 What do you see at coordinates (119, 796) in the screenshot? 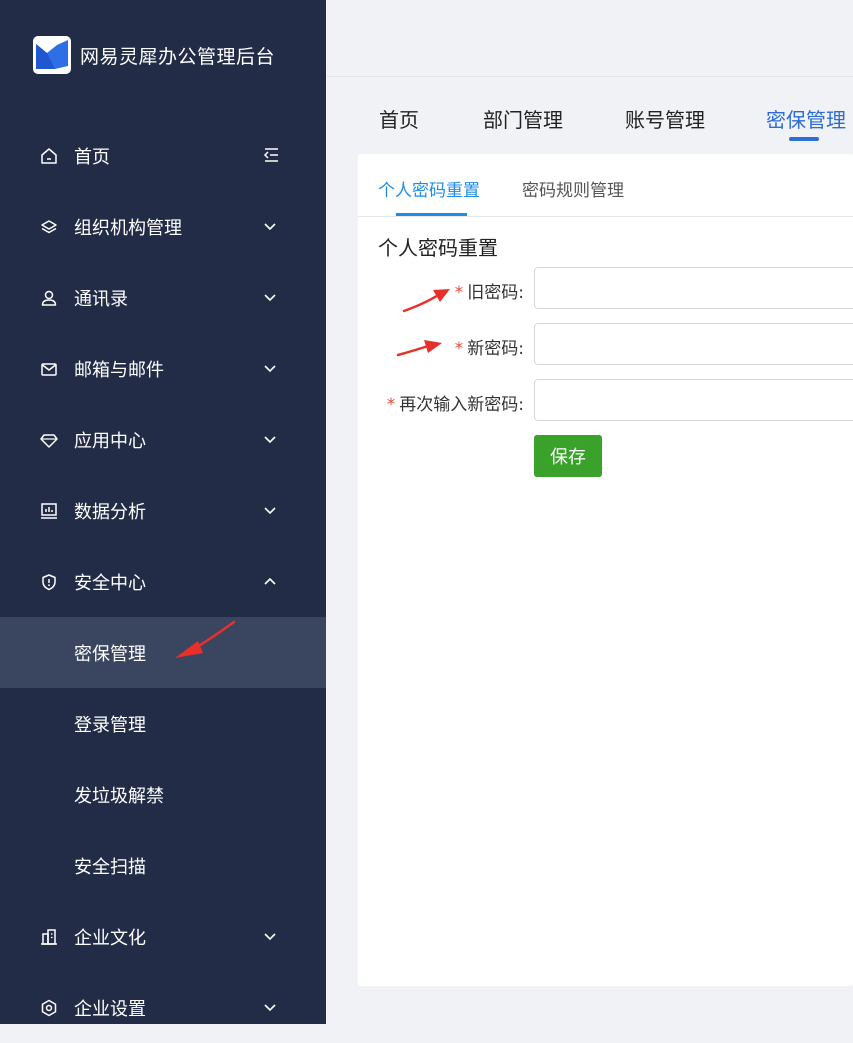
I see `sidebar-subitem-label: 发垃圾解禁` at bounding box center [119, 796].